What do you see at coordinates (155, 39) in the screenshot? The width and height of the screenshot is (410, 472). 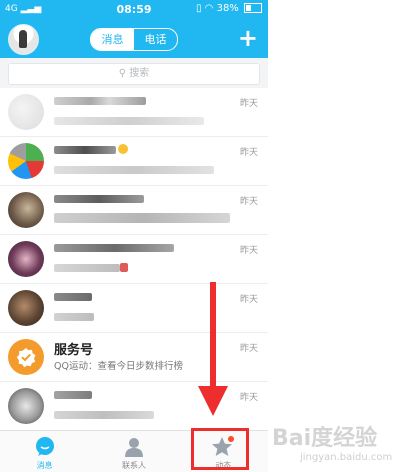 I see `tab-phone: 电话` at bounding box center [155, 39].